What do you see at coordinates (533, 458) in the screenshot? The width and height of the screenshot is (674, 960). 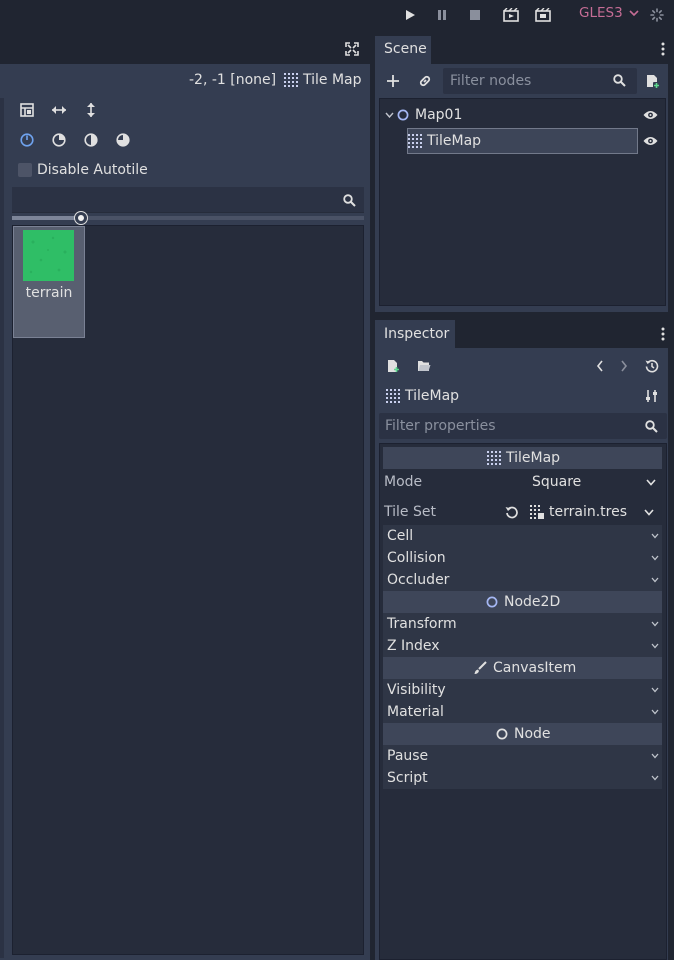 I see `section-tilemap-label: TileMap` at bounding box center [533, 458].